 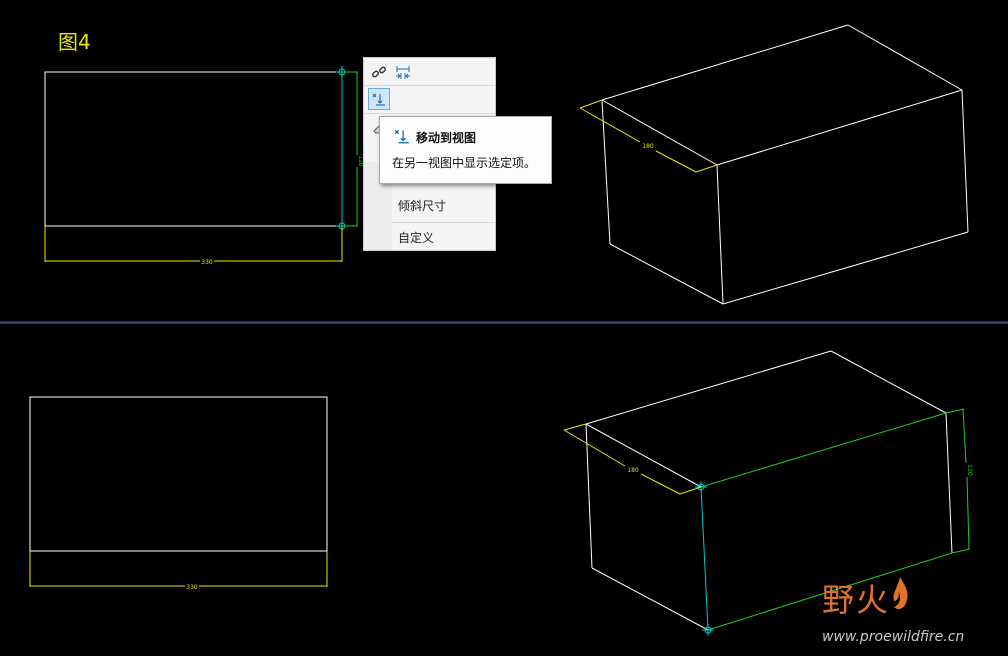 I want to click on bottom-iso-depth-dimension, so click(x=632, y=459).